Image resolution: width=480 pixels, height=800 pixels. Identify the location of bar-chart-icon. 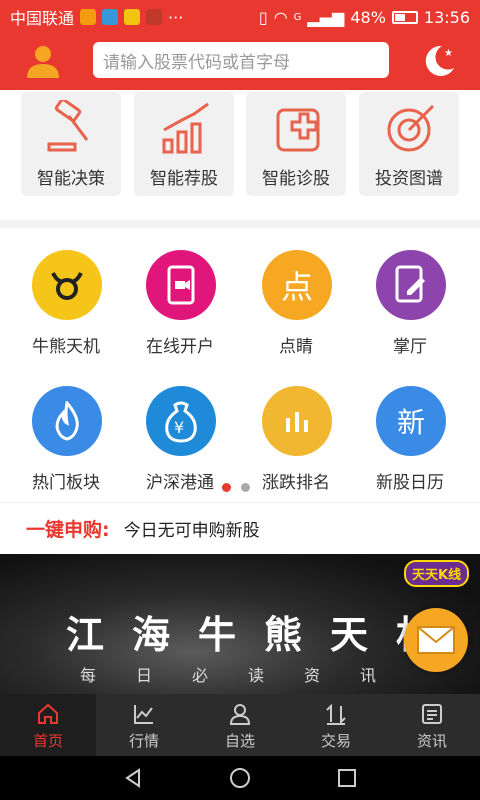
(297, 421).